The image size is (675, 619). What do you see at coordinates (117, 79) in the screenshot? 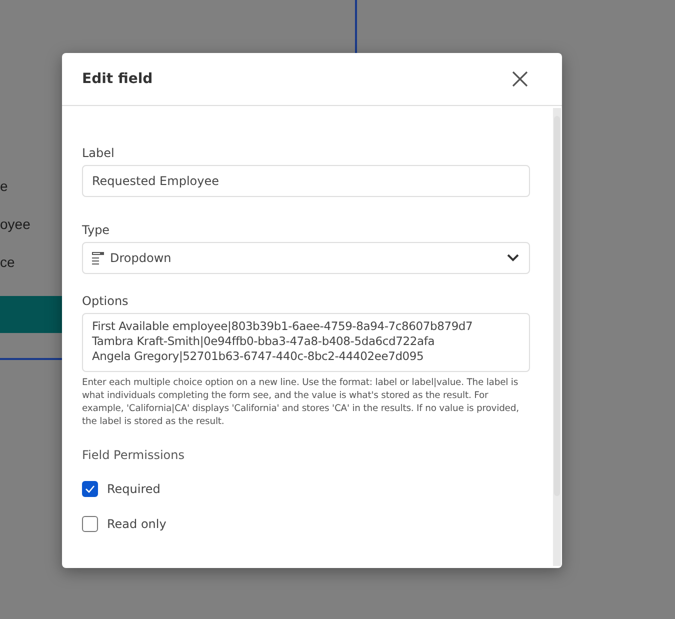
I see `dialog-title: Edit field` at bounding box center [117, 79].